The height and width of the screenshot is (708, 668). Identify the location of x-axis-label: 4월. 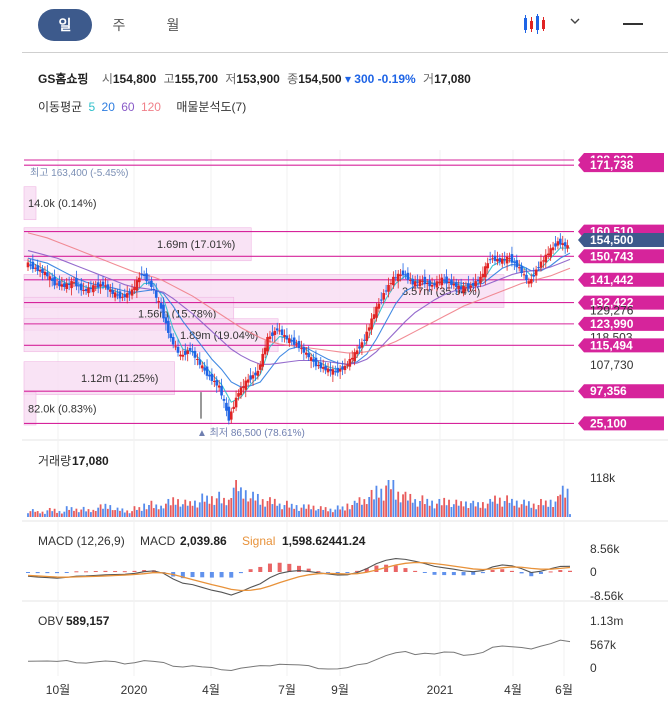
(513, 690).